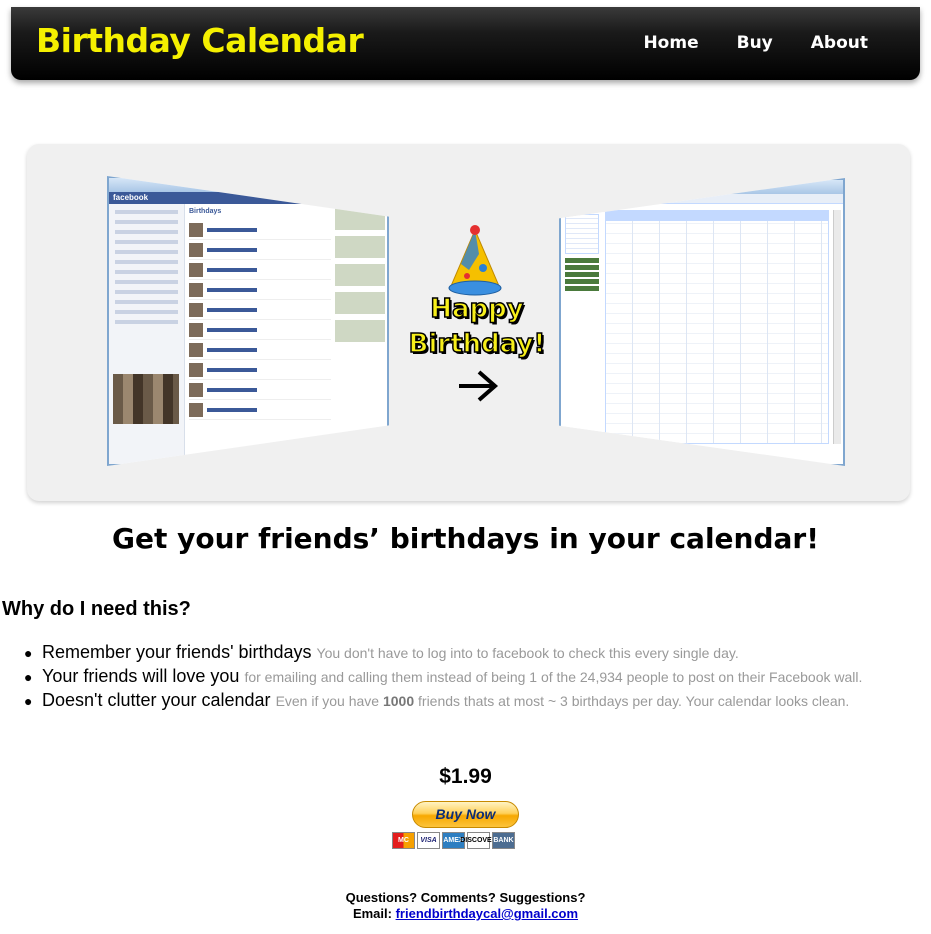  What do you see at coordinates (477, 309) in the screenshot?
I see `happy-text: Happy` at bounding box center [477, 309].